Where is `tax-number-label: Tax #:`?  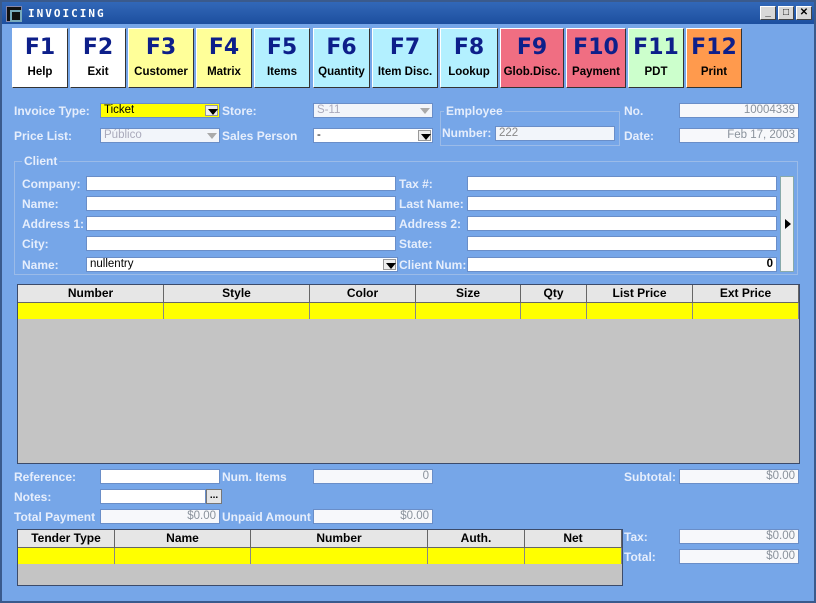
tax-number-label: Tax #: is located at coordinates (416, 184).